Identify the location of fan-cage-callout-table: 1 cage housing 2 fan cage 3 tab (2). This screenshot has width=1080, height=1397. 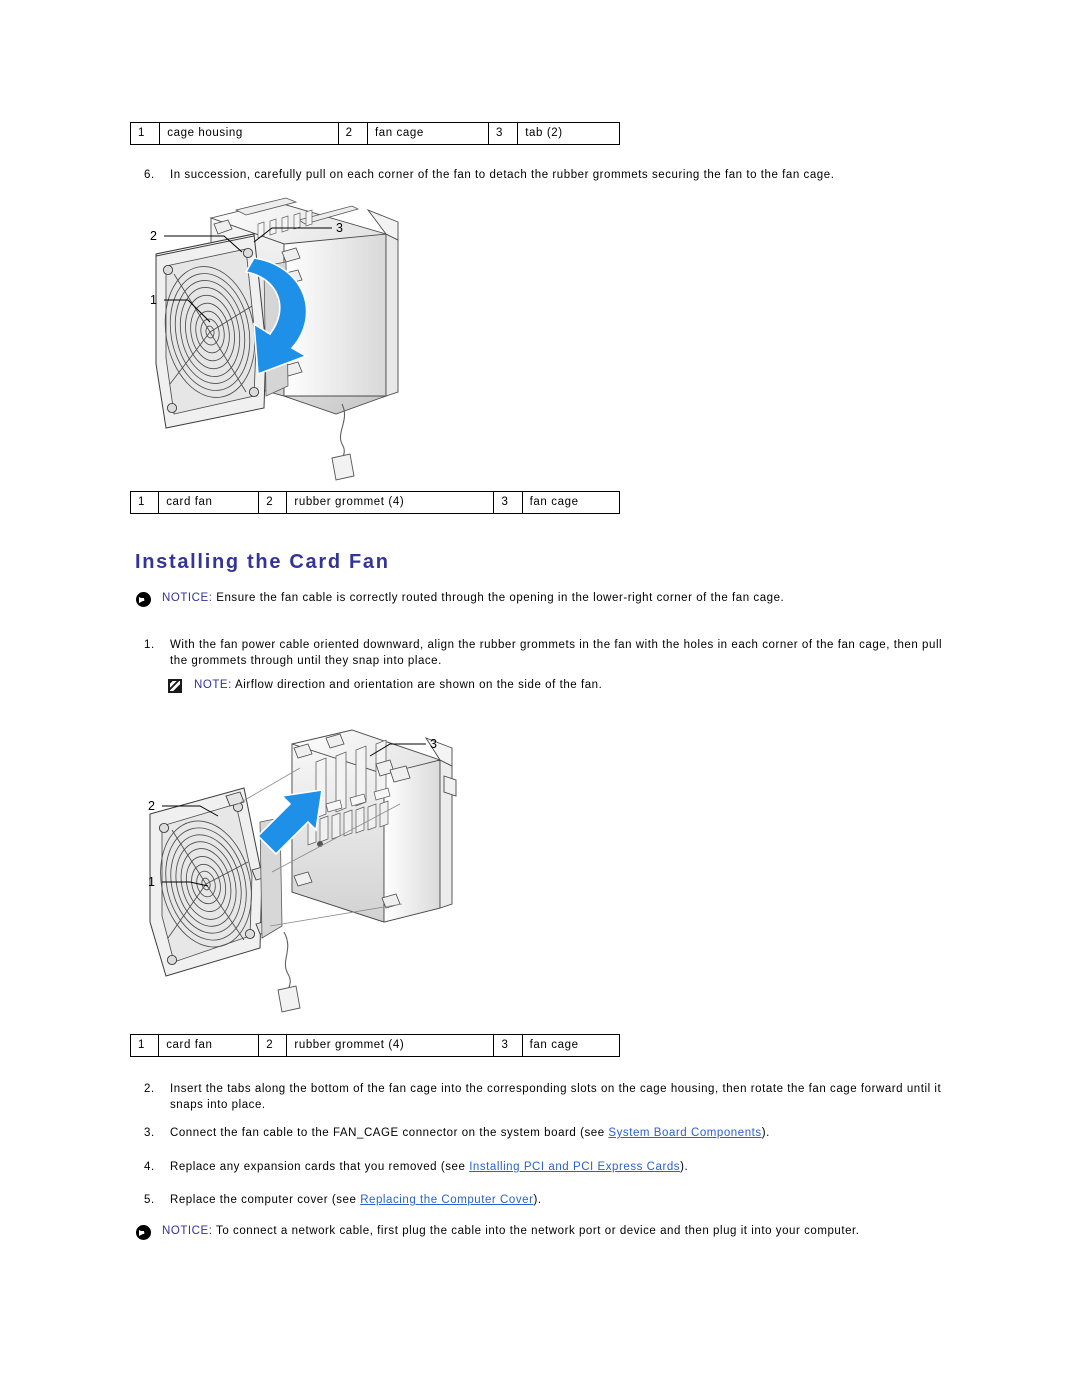
(374, 133).